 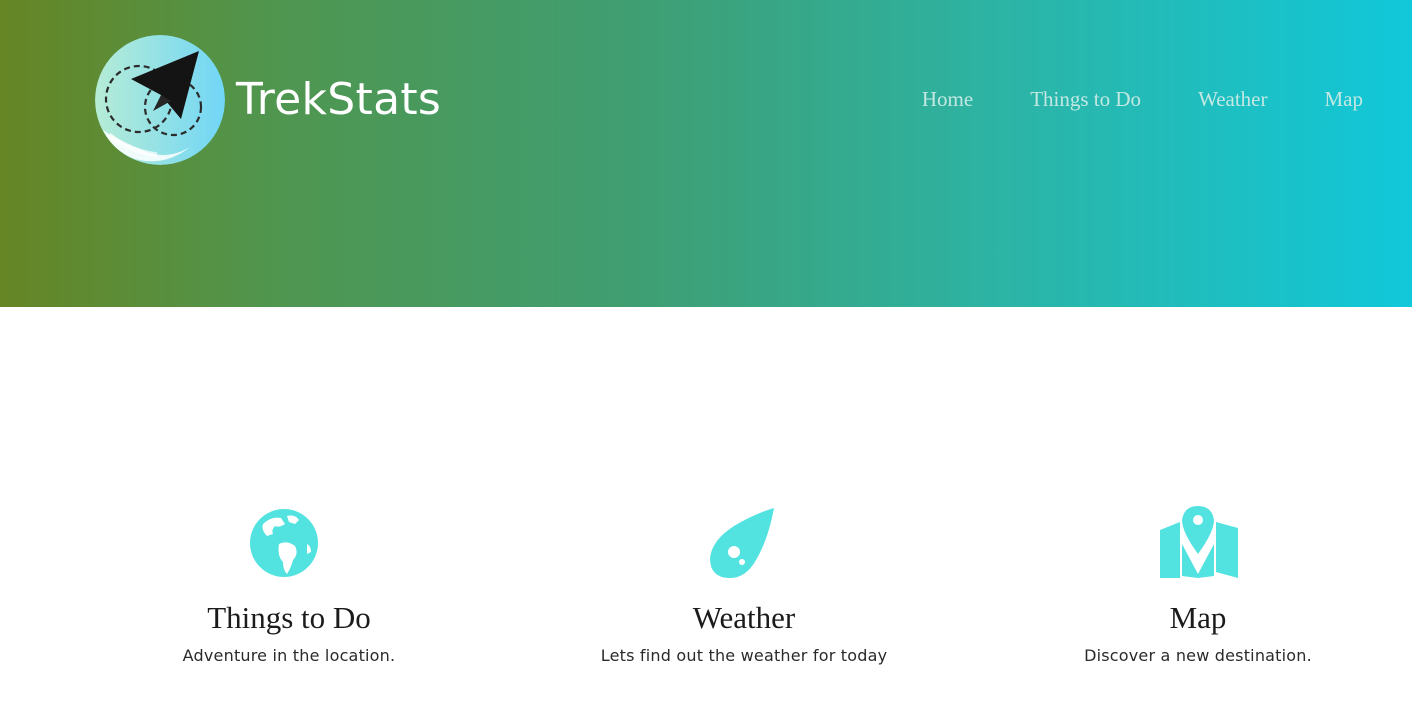 I want to click on feature-title: Things to Do, so click(x=289, y=617).